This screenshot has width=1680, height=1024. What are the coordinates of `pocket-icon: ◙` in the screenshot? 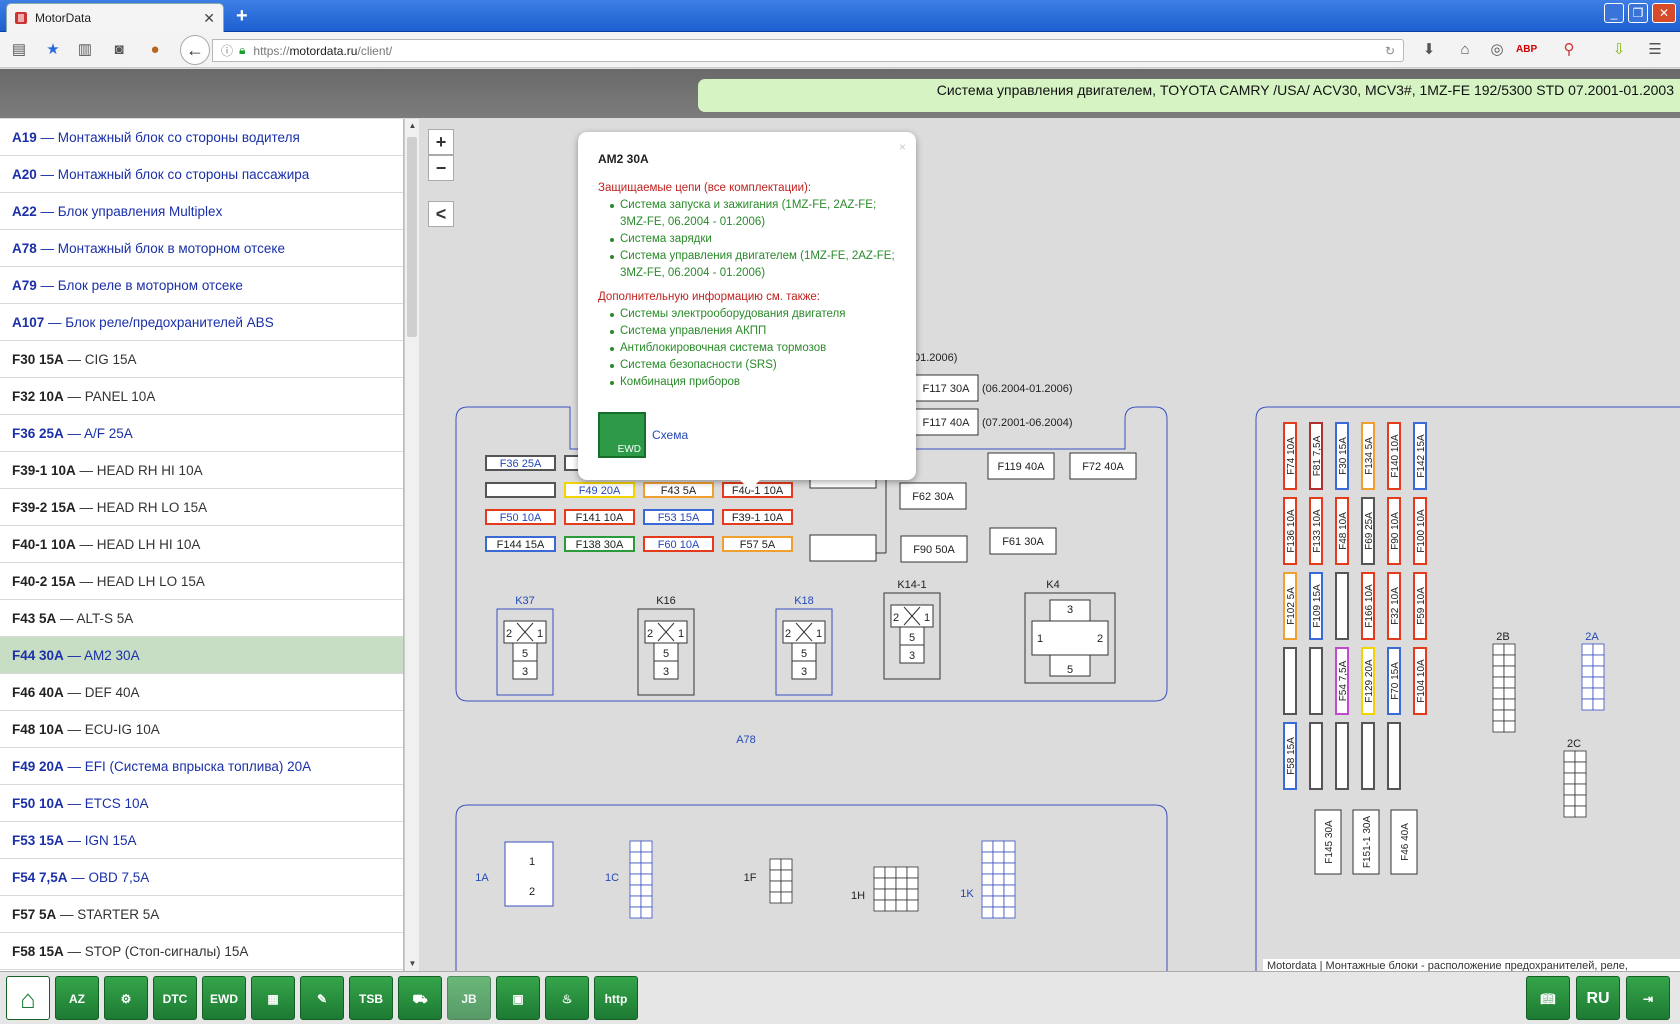 It's located at (119, 50).